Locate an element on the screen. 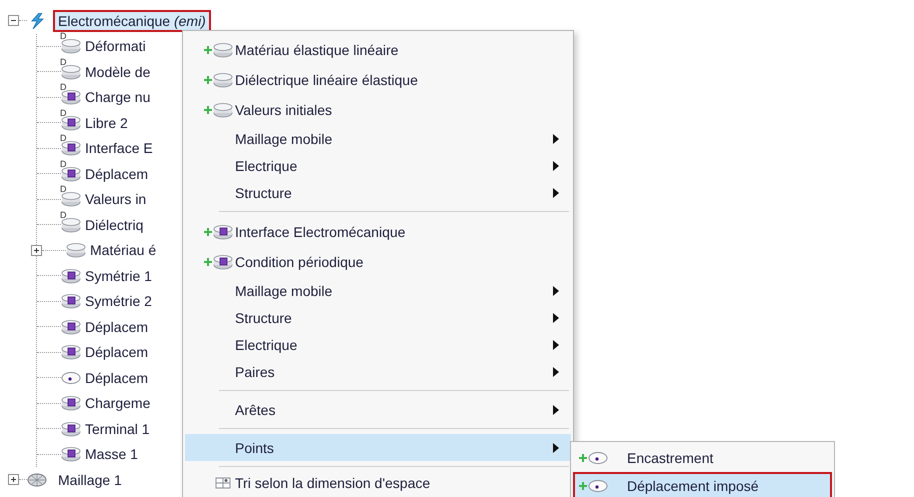 The image size is (914, 497). menu-item: Arêtes is located at coordinates (378, 409).